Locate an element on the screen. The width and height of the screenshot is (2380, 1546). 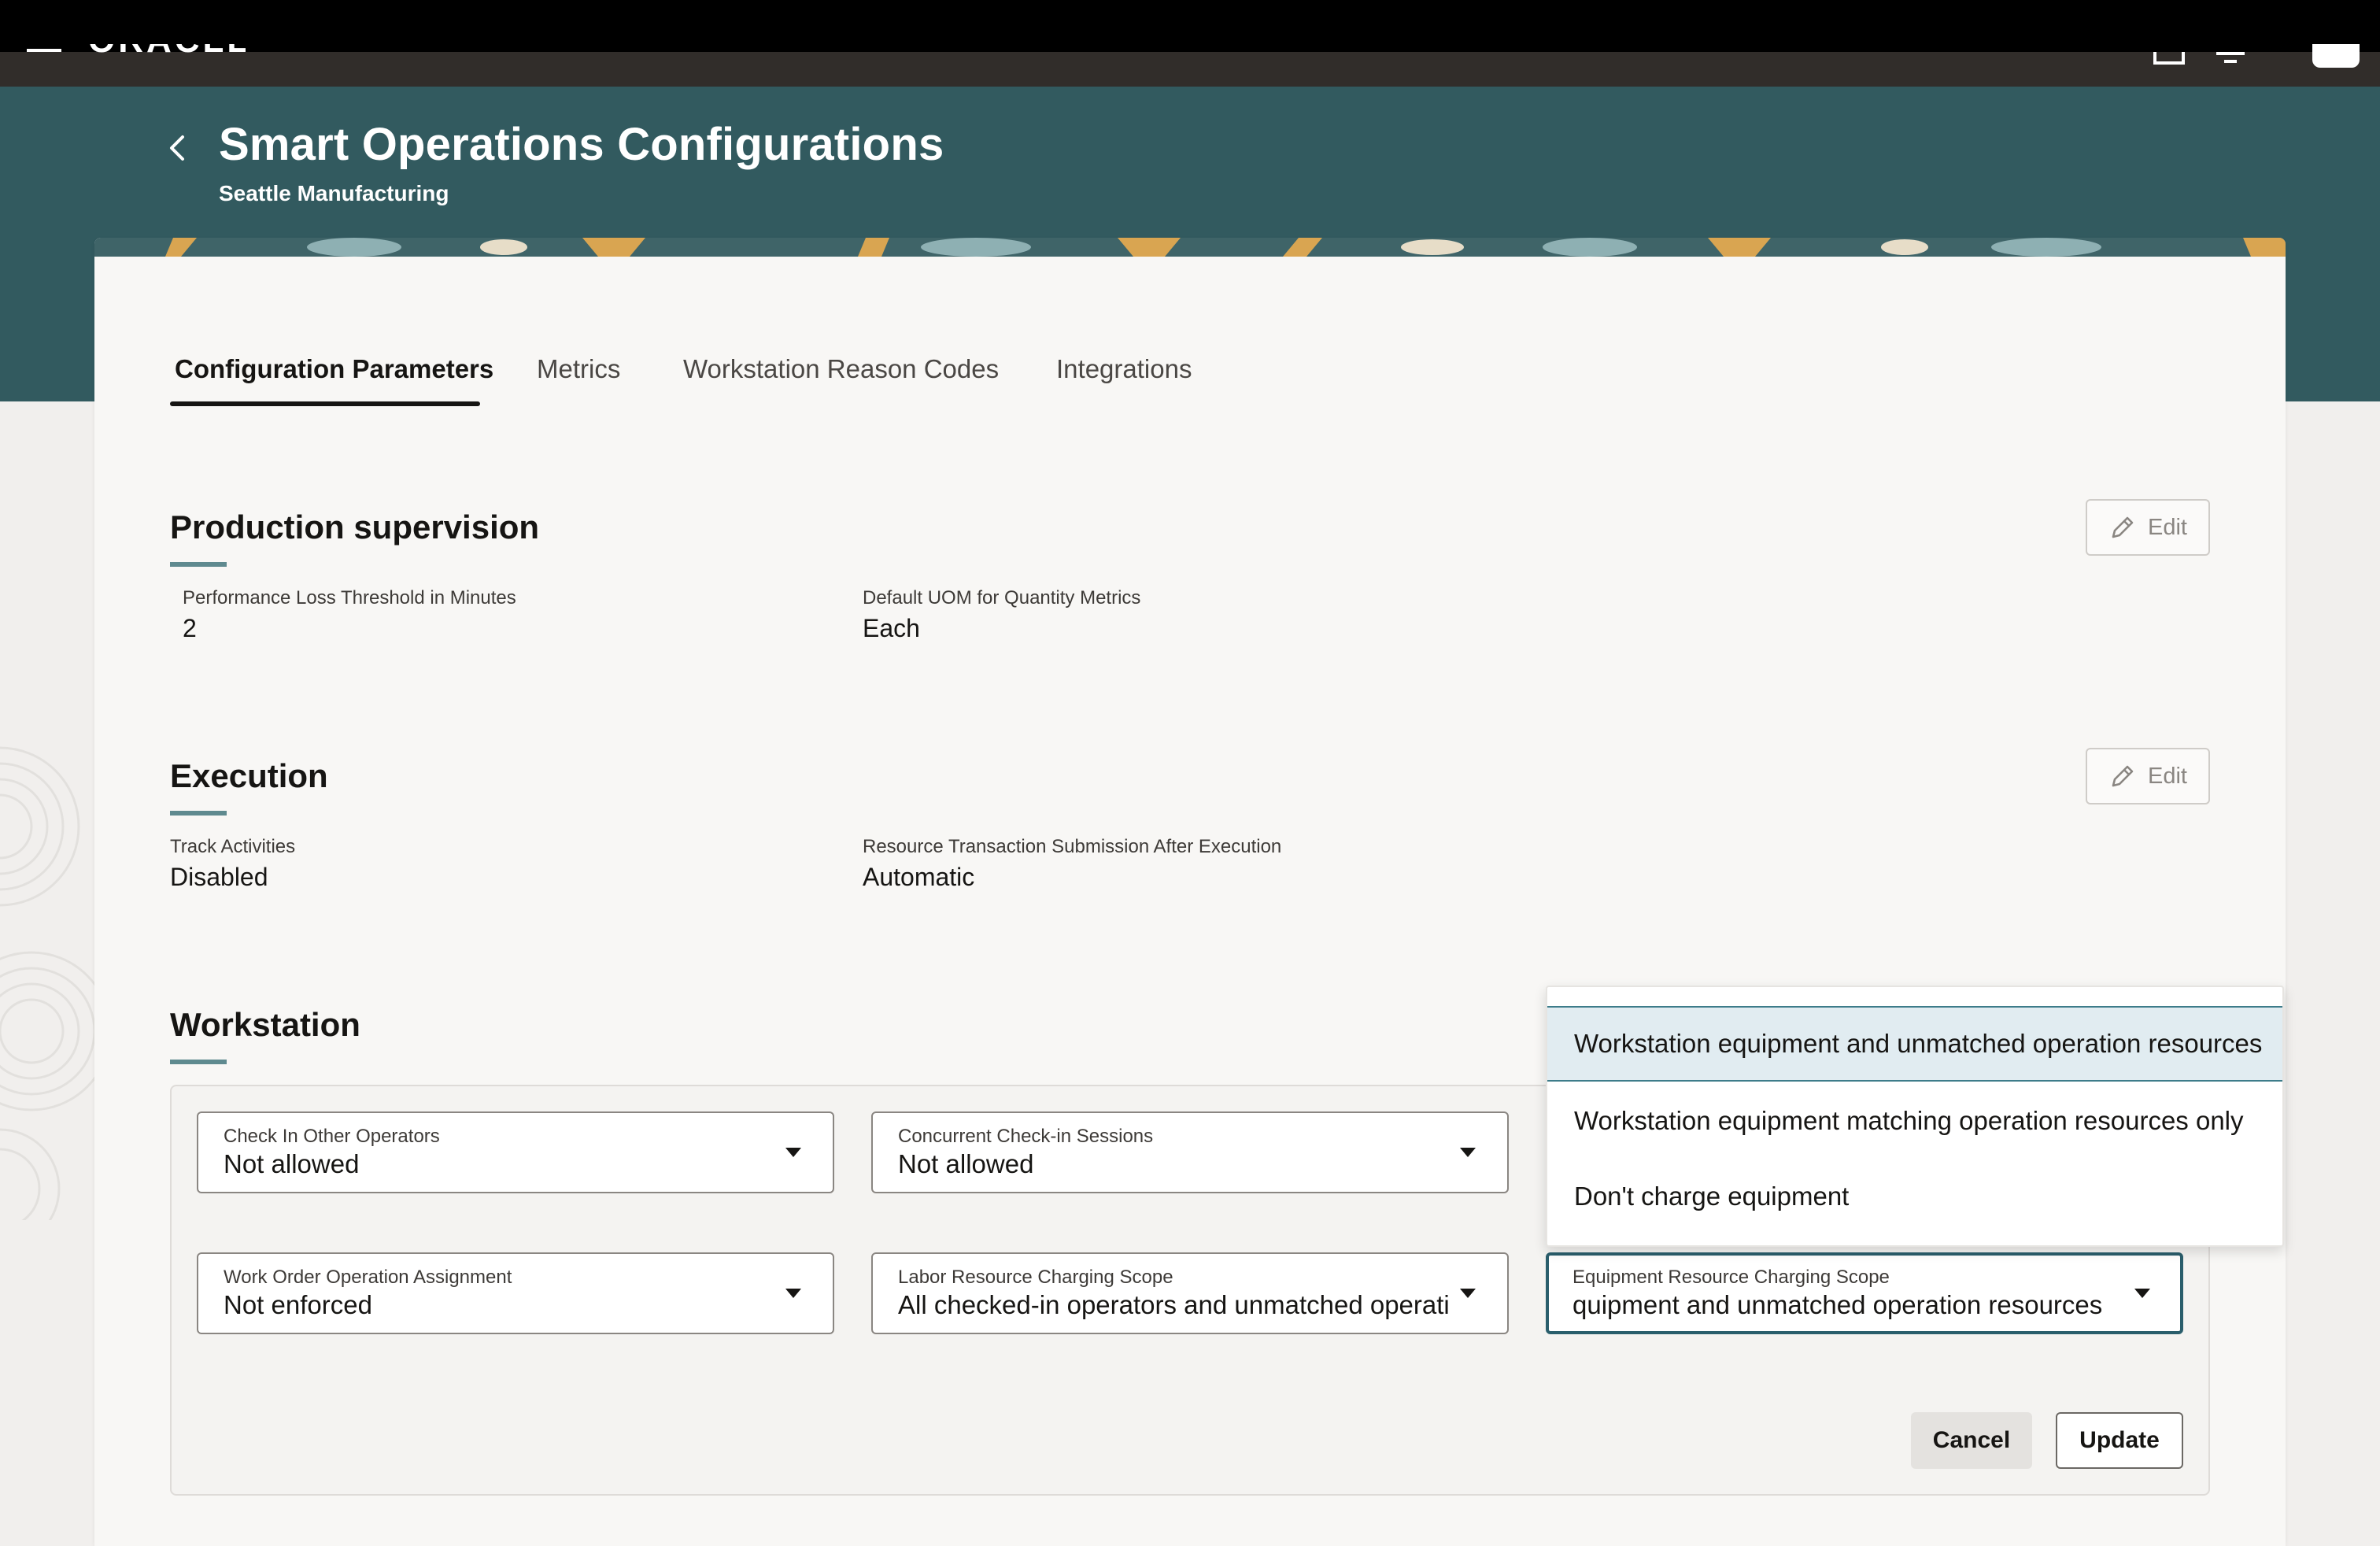
tab-workstation-reason-codes: Workstation Reason Codes is located at coordinates (841, 369).